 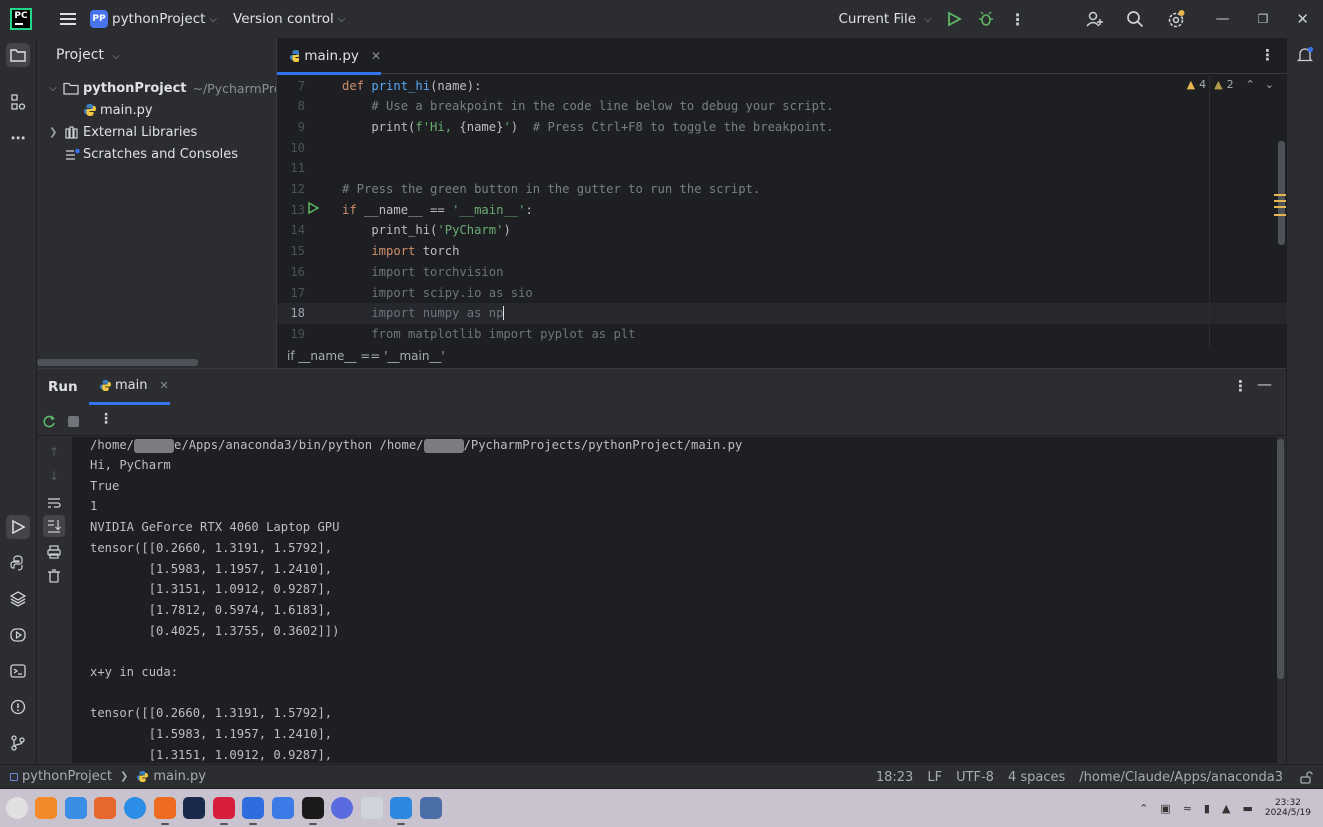 What do you see at coordinates (291, 313) in the screenshot?
I see `line-number: 18` at bounding box center [291, 313].